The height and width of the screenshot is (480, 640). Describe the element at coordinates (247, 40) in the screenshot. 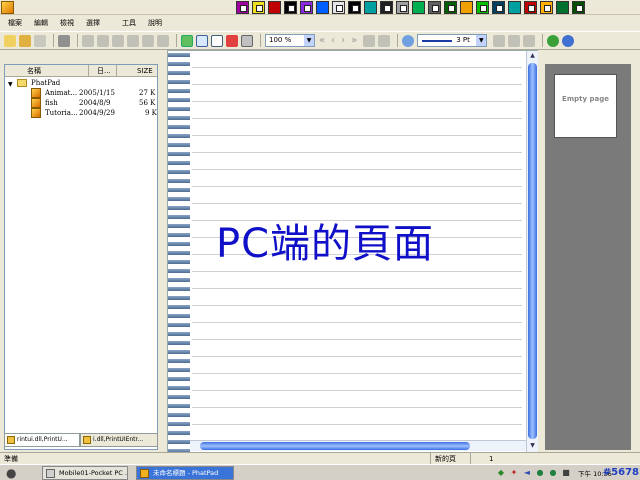

I see `lasso-icon` at that location.